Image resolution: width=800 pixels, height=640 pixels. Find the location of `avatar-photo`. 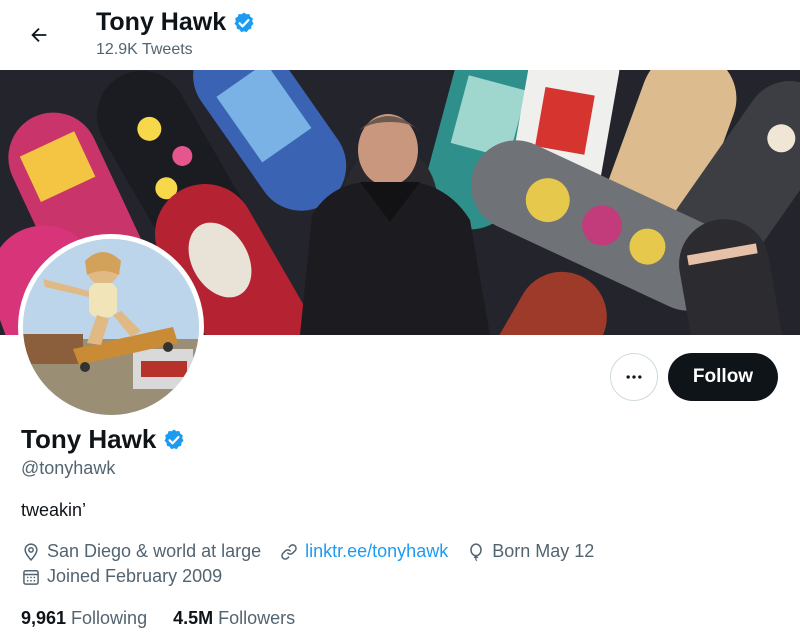

avatar-photo is located at coordinates (111, 327).